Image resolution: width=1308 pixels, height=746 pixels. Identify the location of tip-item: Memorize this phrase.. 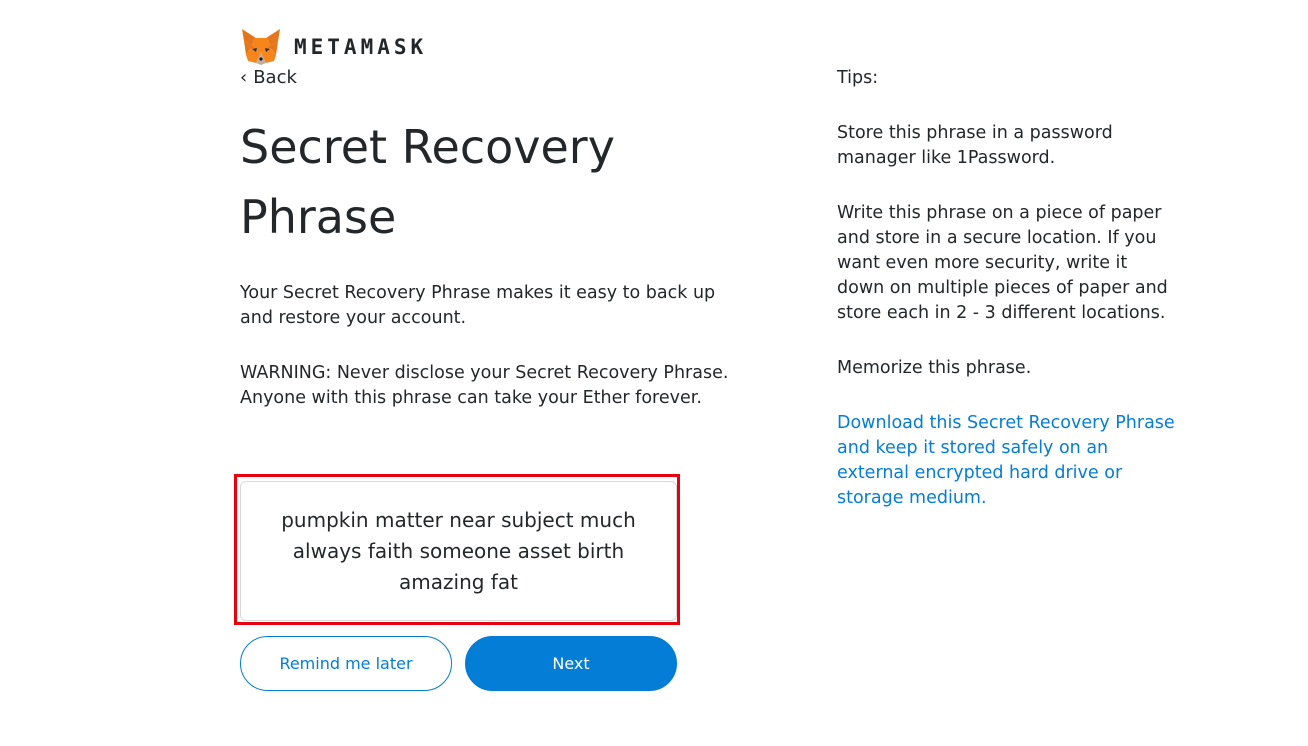
(934, 368).